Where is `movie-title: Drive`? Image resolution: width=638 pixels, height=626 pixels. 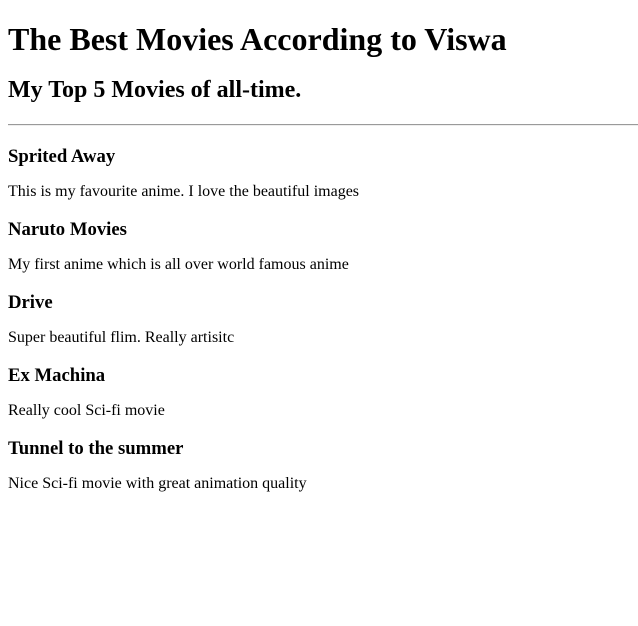 movie-title: Drive is located at coordinates (30, 303).